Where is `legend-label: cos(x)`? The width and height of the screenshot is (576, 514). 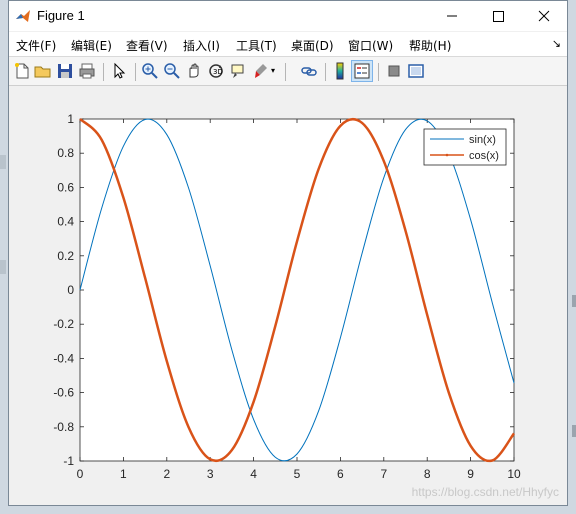 legend-label: cos(x) is located at coordinates (484, 156).